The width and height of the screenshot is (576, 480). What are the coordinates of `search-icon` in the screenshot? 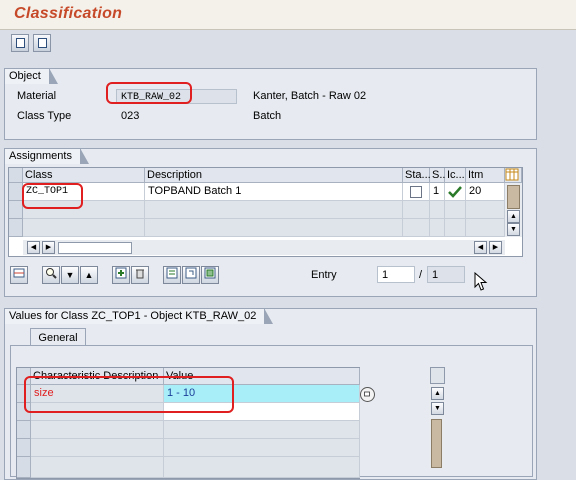 It's located at (51, 275).